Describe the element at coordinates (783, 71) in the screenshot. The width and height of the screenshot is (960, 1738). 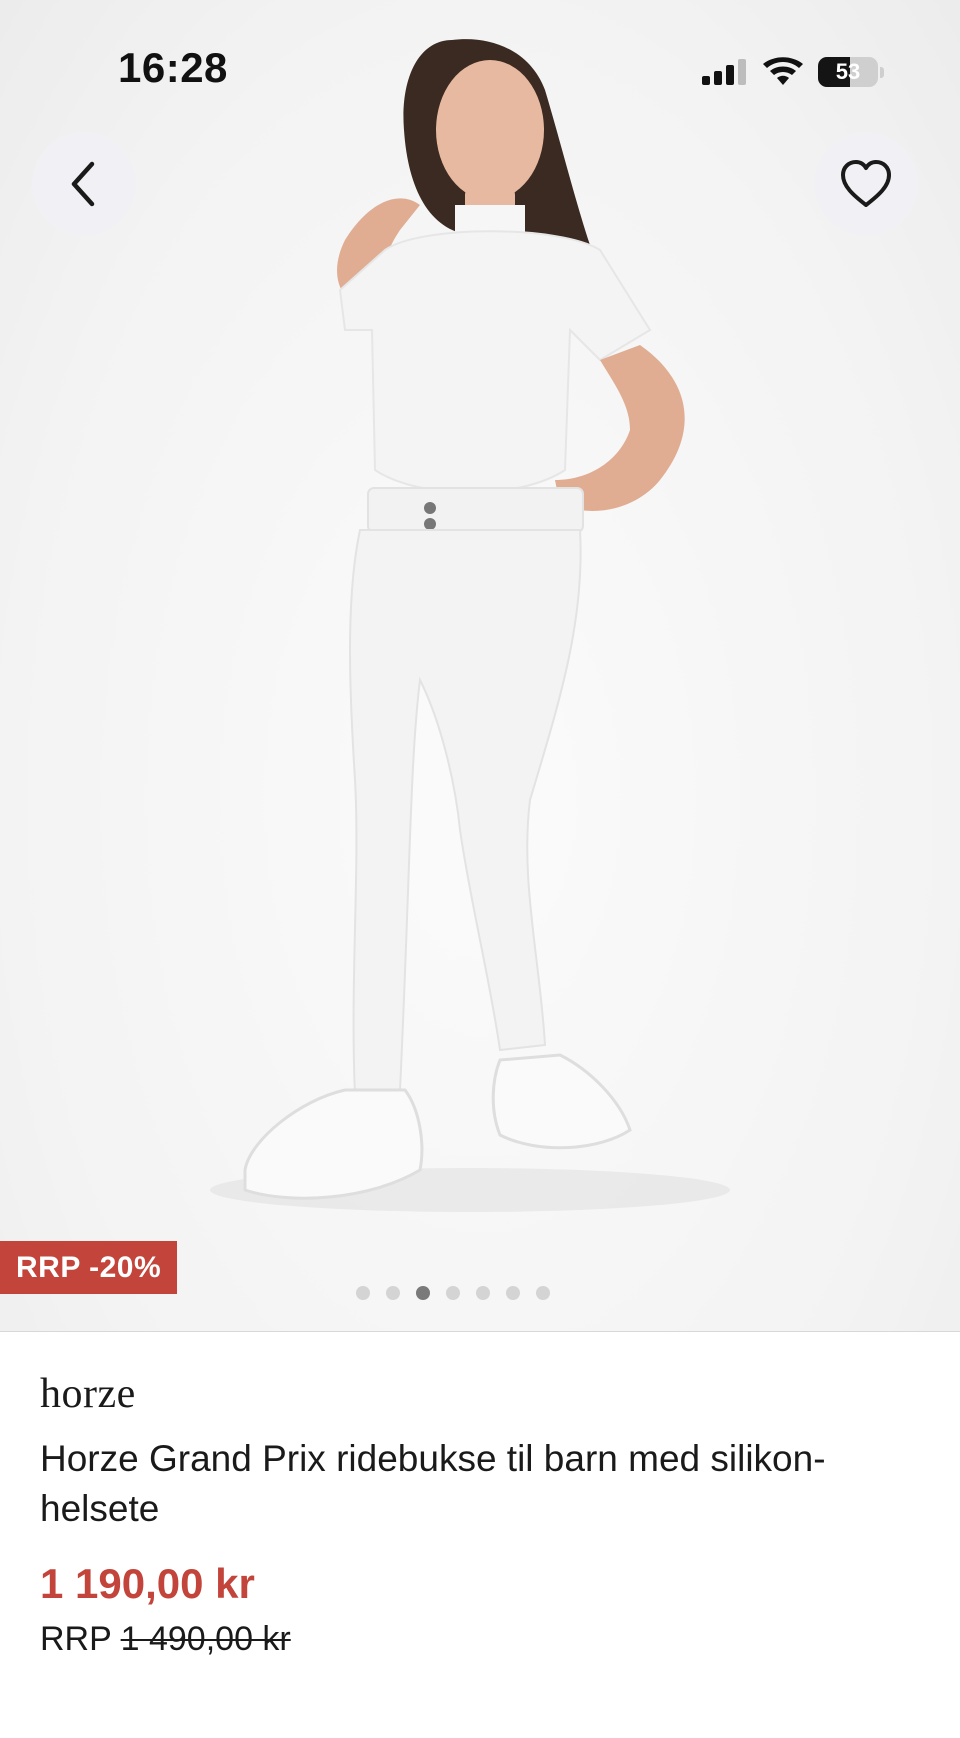
I see `wifi-icon` at that location.